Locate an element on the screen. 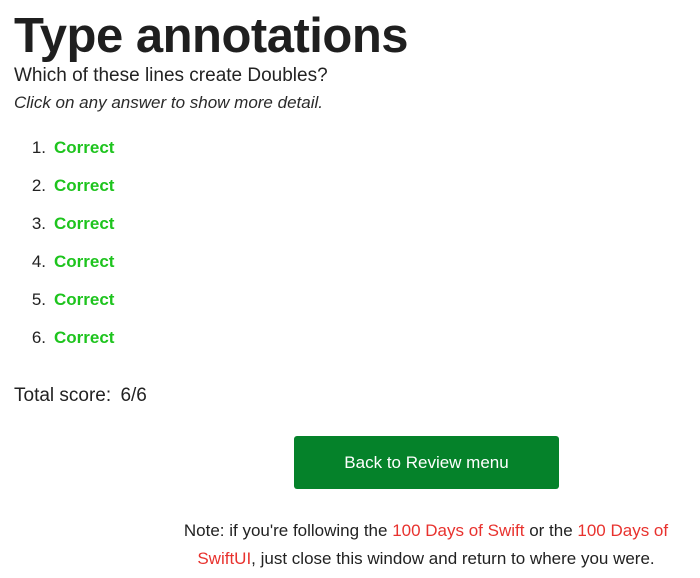 This screenshot has width=700, height=578. answer-number: 6. is located at coordinates (38, 337).